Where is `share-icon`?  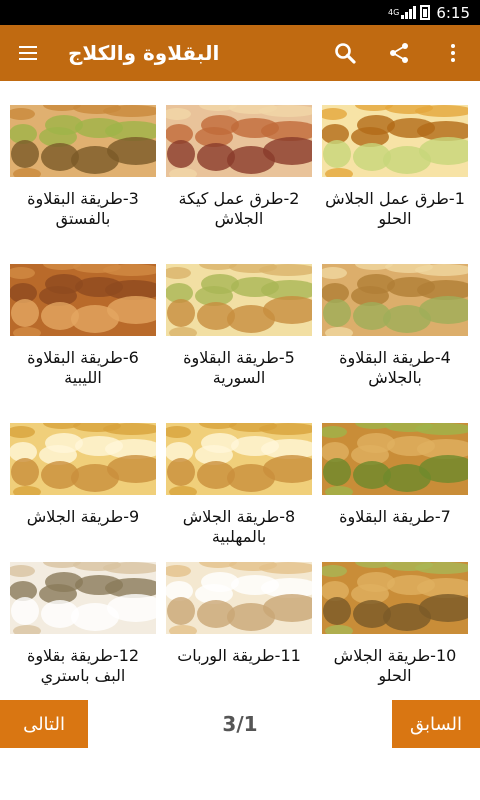 share-icon is located at coordinates (399, 53).